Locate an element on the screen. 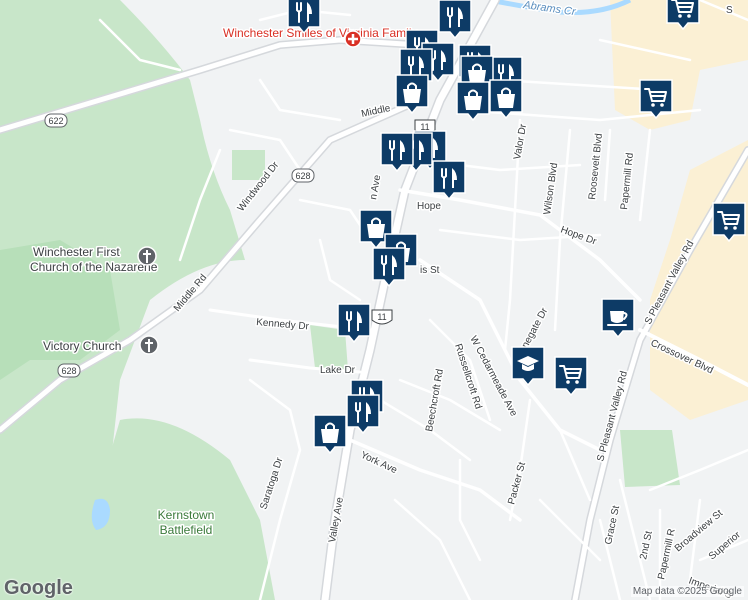 The width and height of the screenshot is (748, 600). street-label-valor: Valor Dr is located at coordinates (520, 142).